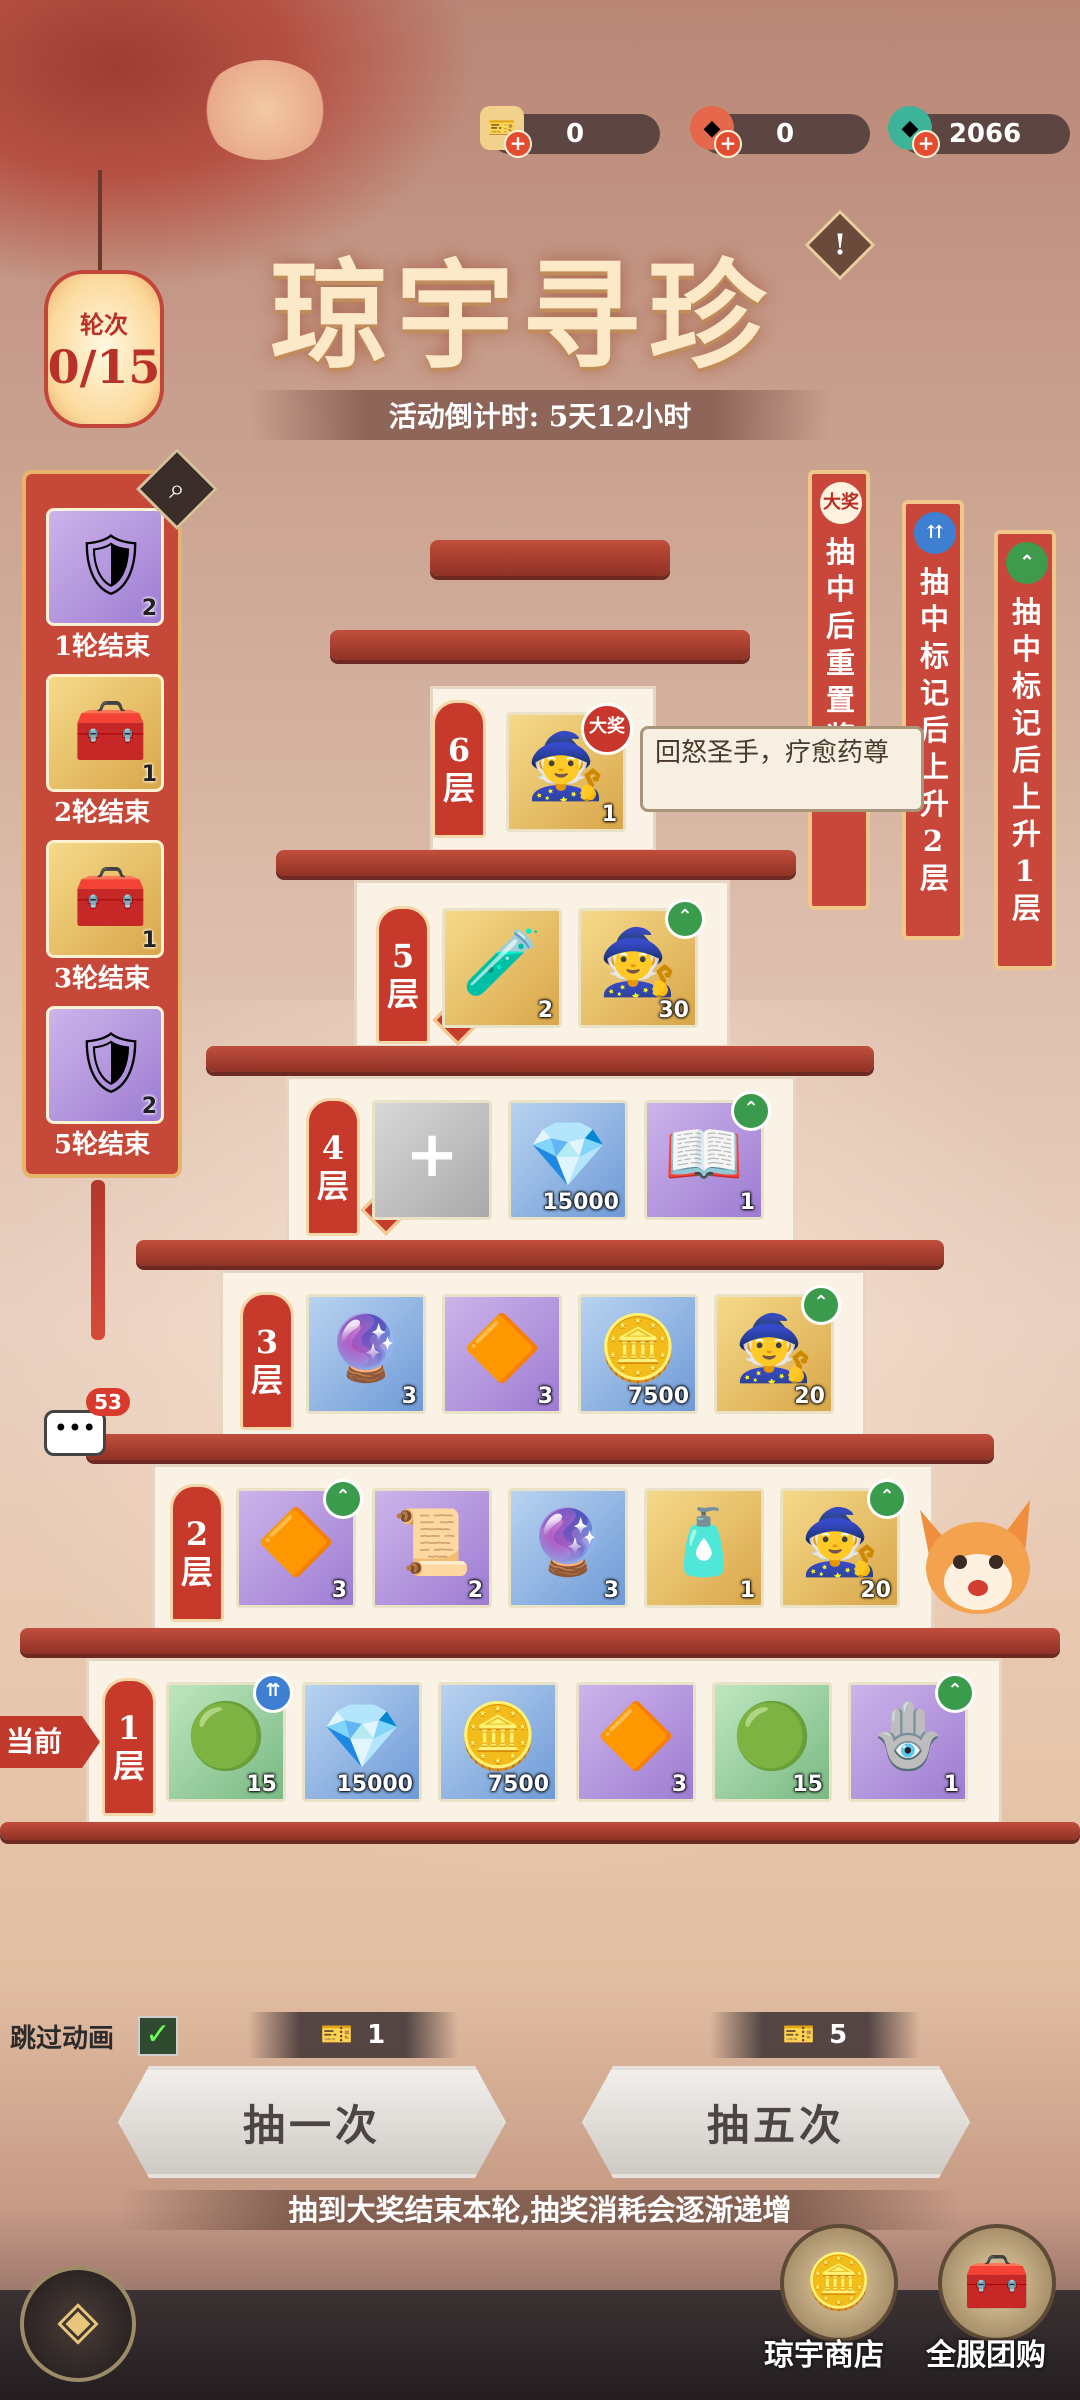  I want to click on skip-animation-label: 跳过动画, so click(62, 2039).